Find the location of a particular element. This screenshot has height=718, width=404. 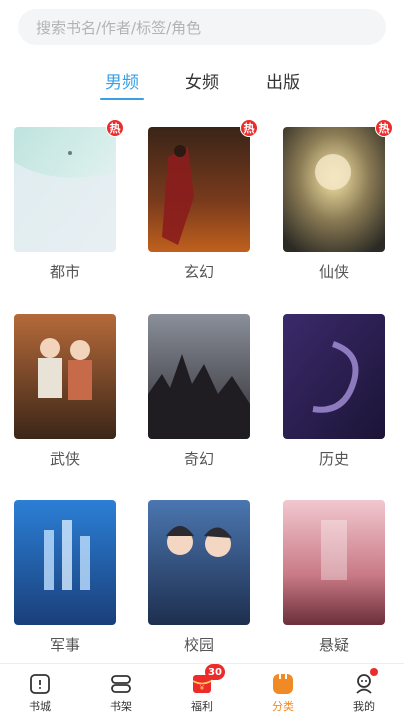

category-label: 玄幻 is located at coordinates (198, 272).